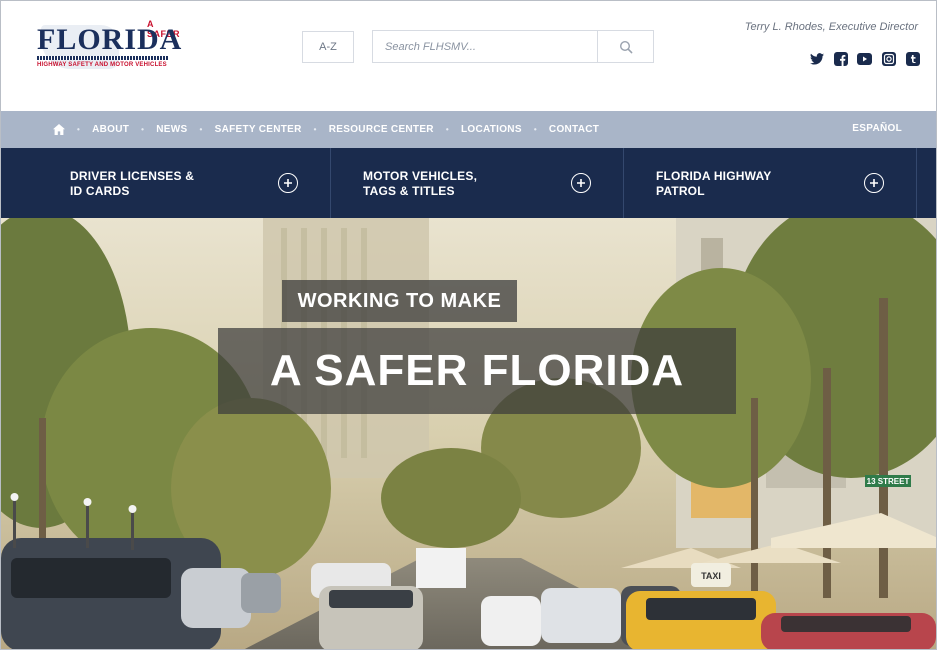 Image resolution: width=937 pixels, height=650 pixels. I want to click on service-label-line2: ID CARDS, so click(100, 191).